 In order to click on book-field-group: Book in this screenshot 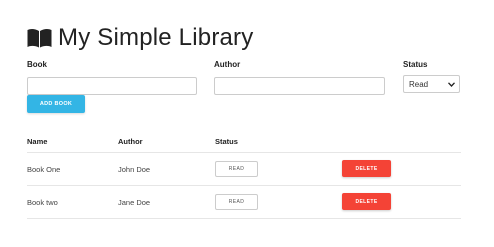, I will do `click(112, 77)`.